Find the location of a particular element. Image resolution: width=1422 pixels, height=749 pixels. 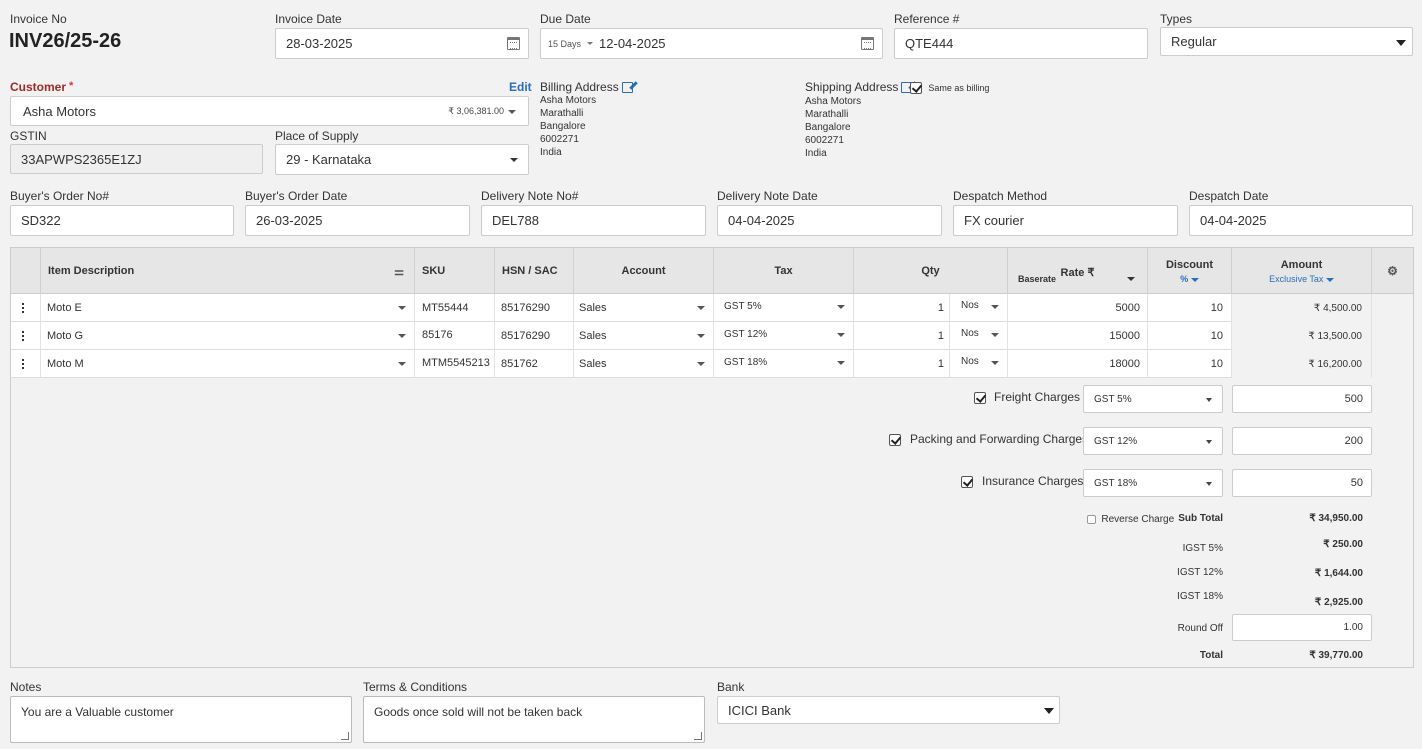

reverse-charge-checkbox is located at coordinates (1091, 520).